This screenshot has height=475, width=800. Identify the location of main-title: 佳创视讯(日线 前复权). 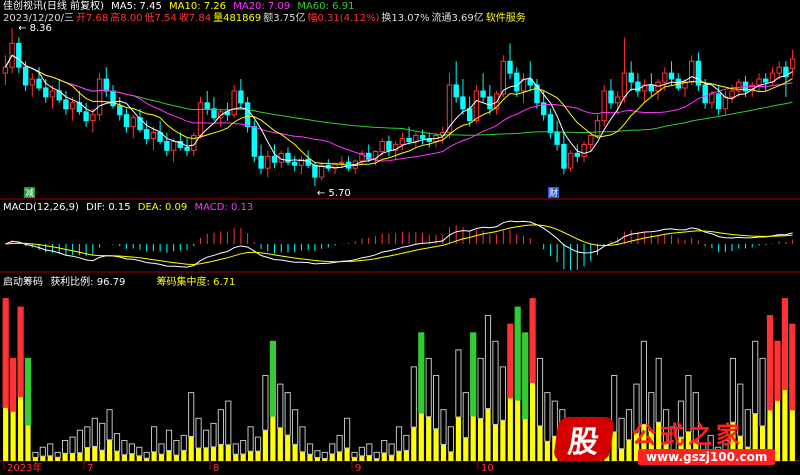
(53, 6).